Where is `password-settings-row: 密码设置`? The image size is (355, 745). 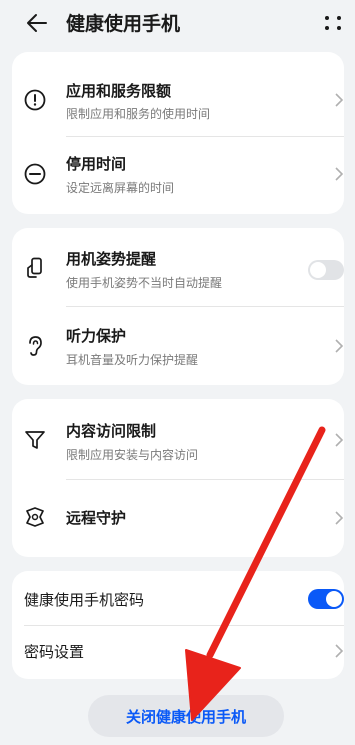
password-settings-row: 密码设置 is located at coordinates (178, 652).